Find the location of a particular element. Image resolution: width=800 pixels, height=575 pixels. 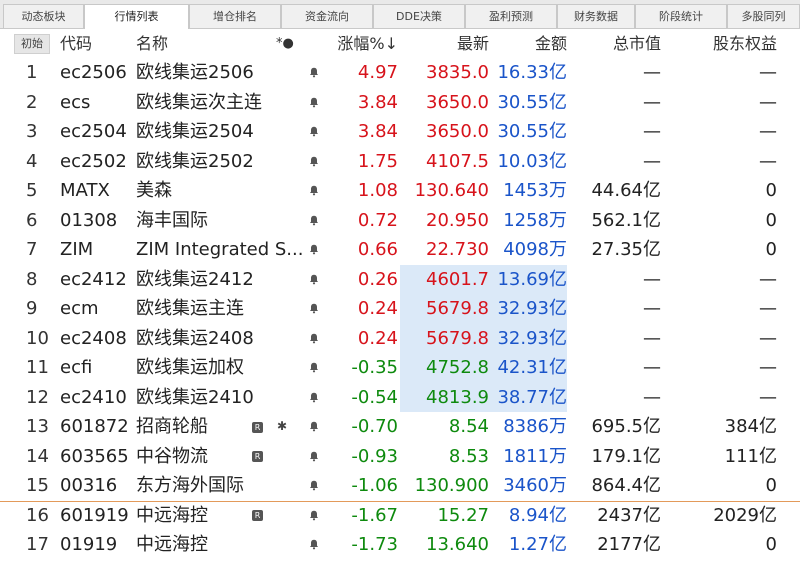

table-row: 2 ecs 欧线集运次主连 3.84 3650.0 30.55亿 — — is located at coordinates (400, 103).